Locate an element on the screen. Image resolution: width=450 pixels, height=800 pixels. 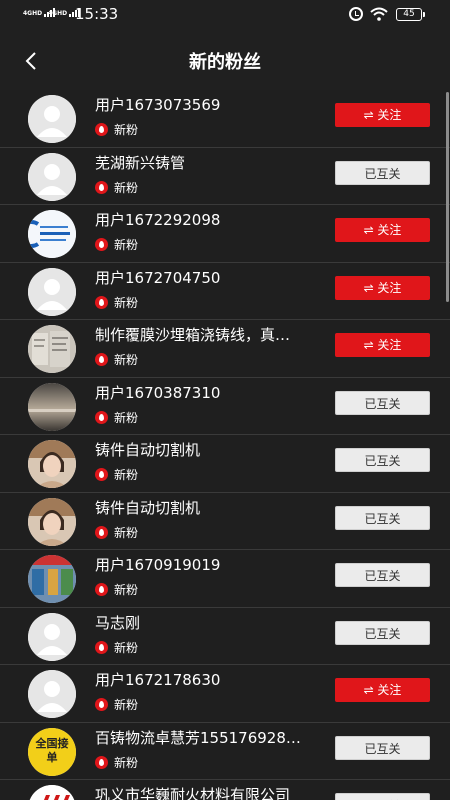
fan-name: 用户1670919019 is located at coordinates (158, 565).